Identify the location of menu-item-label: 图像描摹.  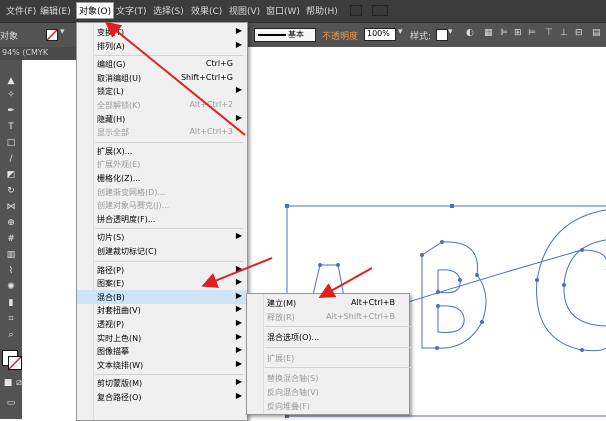
(113, 352).